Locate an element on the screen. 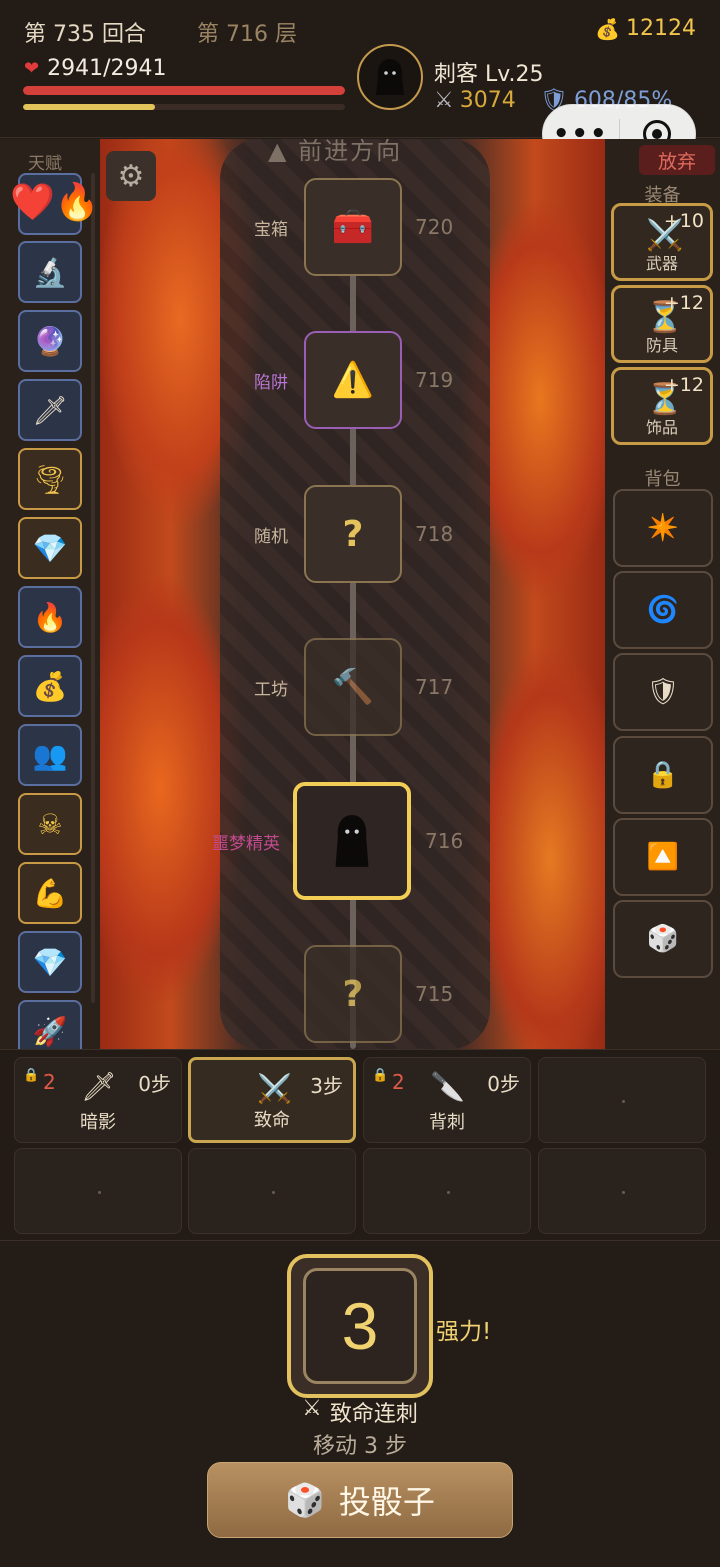  skill-backstab: 🔒 2 🔪 0步 背刺 is located at coordinates (447, 1100).